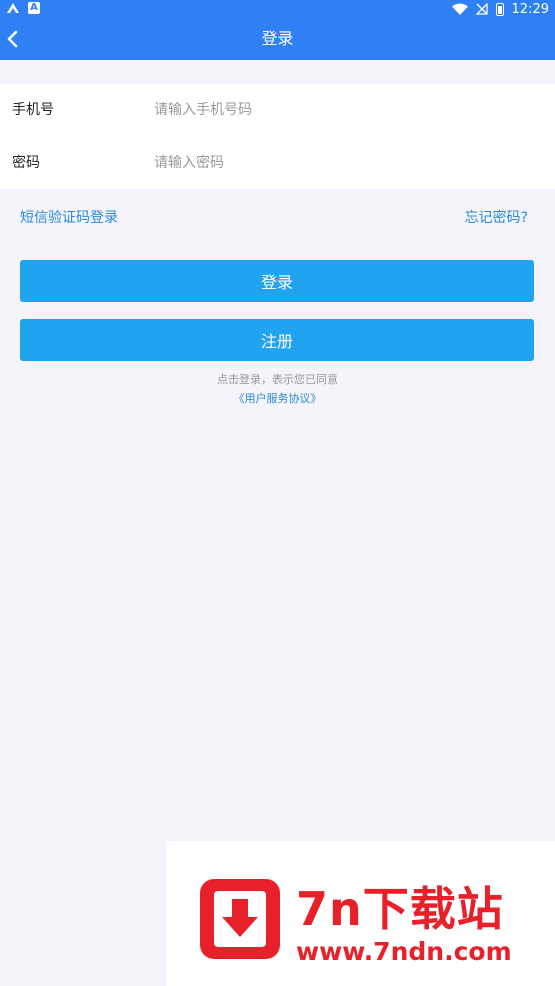 This screenshot has width=555, height=986. I want to click on agreement-text: 点击登录，表示您已同意, so click(277, 379).